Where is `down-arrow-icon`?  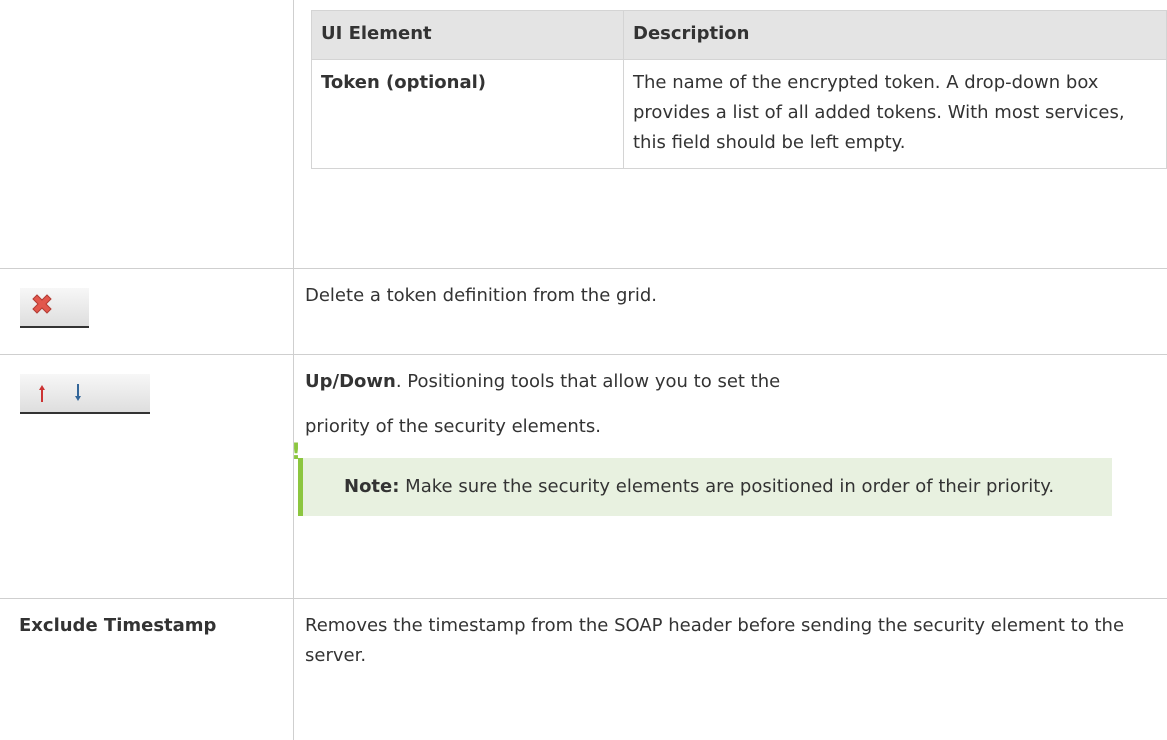
down-arrow-icon is located at coordinates (78, 392).